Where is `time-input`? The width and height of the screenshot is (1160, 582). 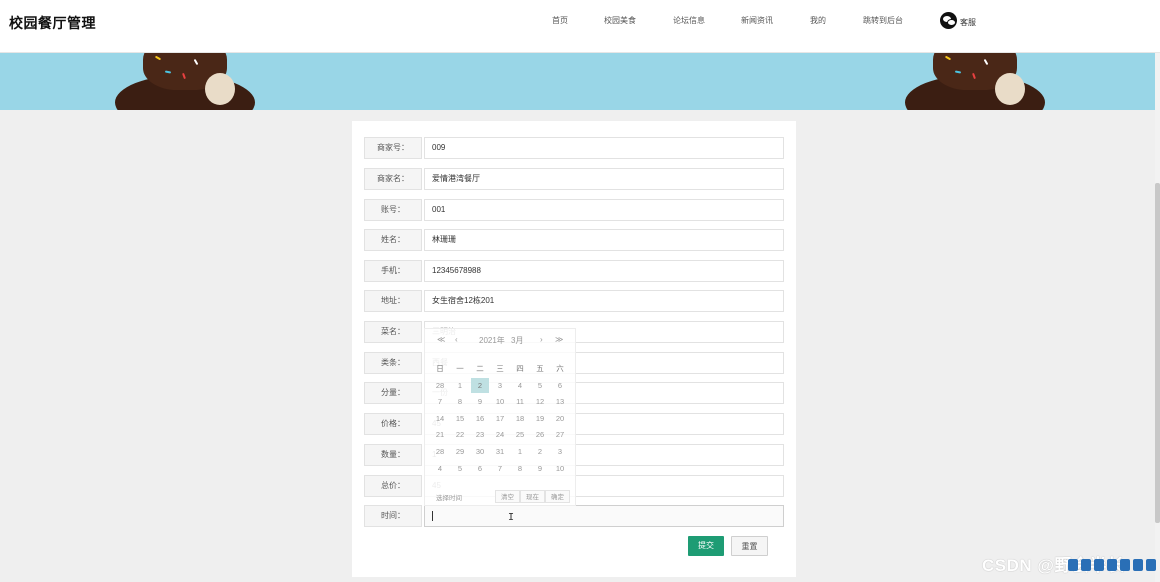
time-input is located at coordinates (604, 516).